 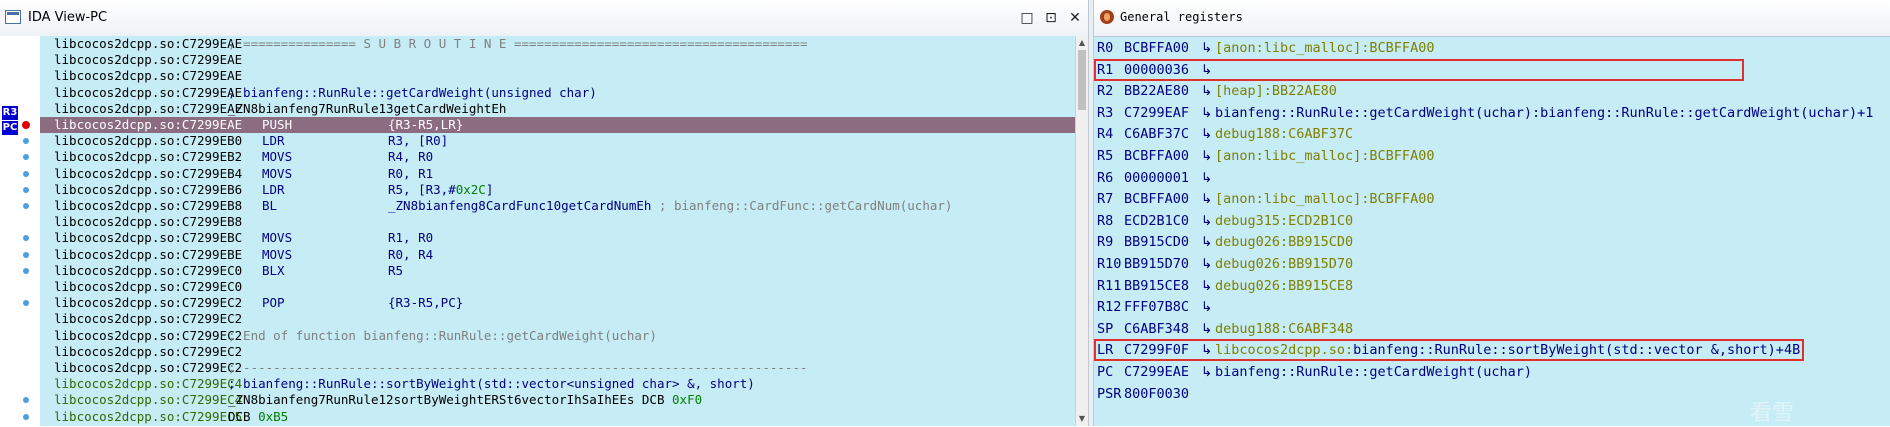 What do you see at coordinates (1284, 329) in the screenshot?
I see `register-description: debug188:C6ABF348` at bounding box center [1284, 329].